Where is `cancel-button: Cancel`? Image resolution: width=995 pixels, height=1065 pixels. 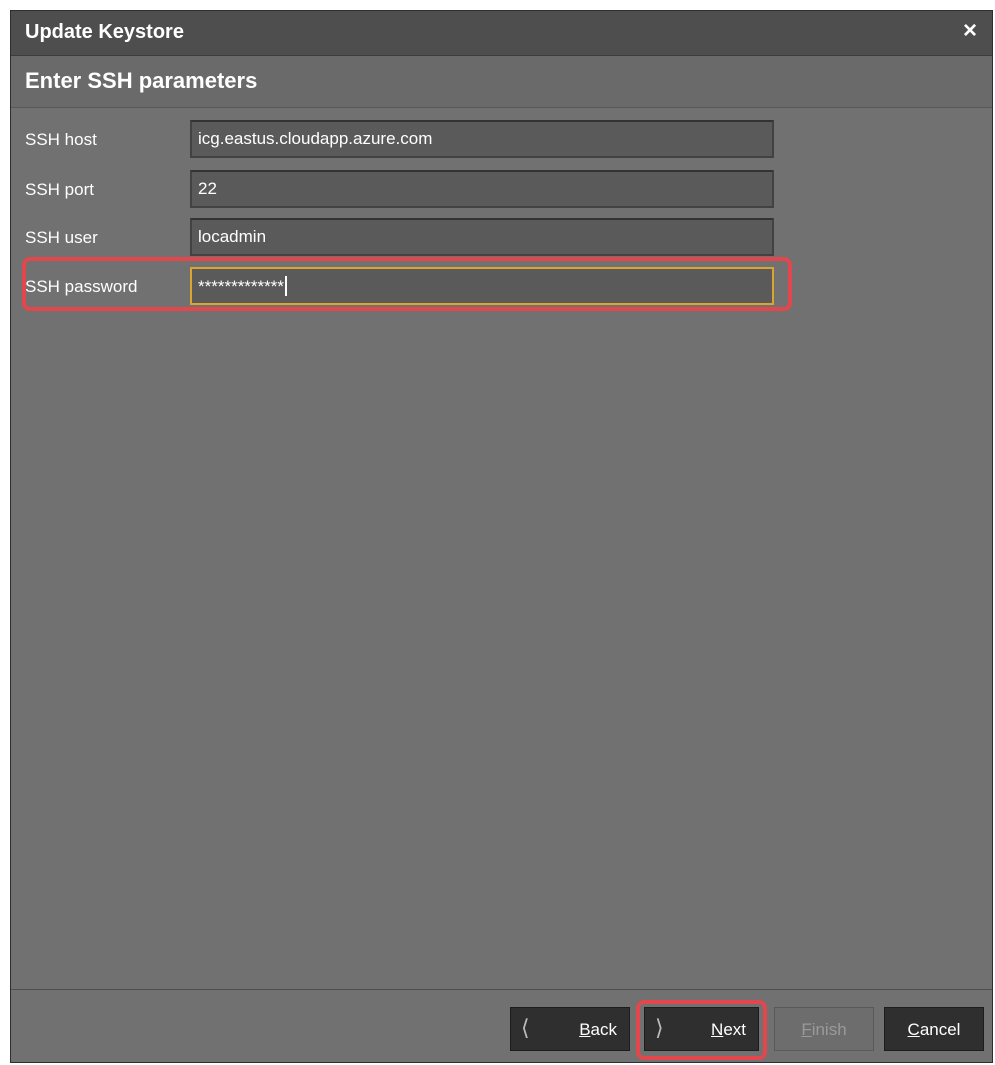 cancel-button: Cancel is located at coordinates (934, 1029).